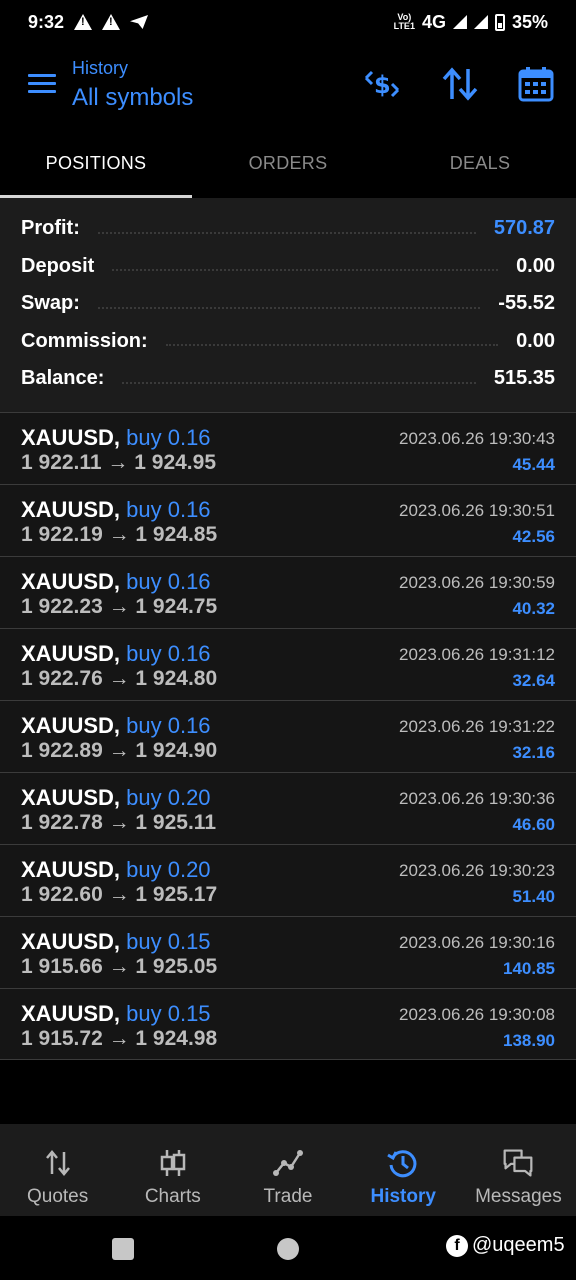 The height and width of the screenshot is (1280, 576). Describe the element at coordinates (505, 1245) in the screenshot. I see `watermark: f @uqeem5` at that location.